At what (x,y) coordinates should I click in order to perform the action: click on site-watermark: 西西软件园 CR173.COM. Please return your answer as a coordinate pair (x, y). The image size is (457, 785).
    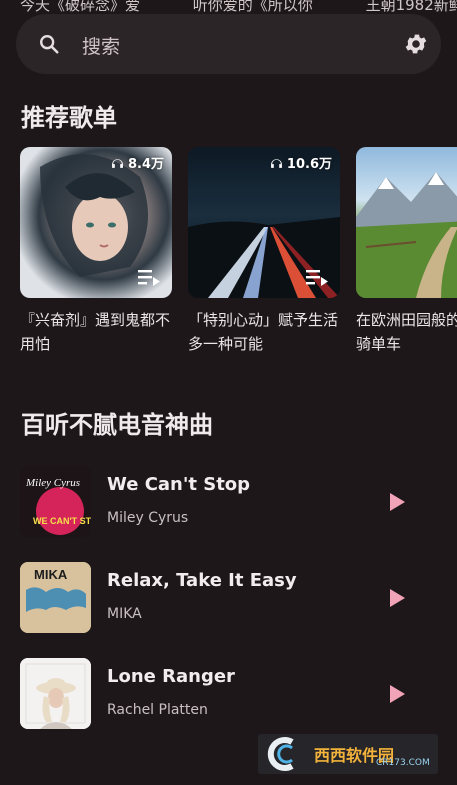
    Looking at the image, I should click on (348, 754).